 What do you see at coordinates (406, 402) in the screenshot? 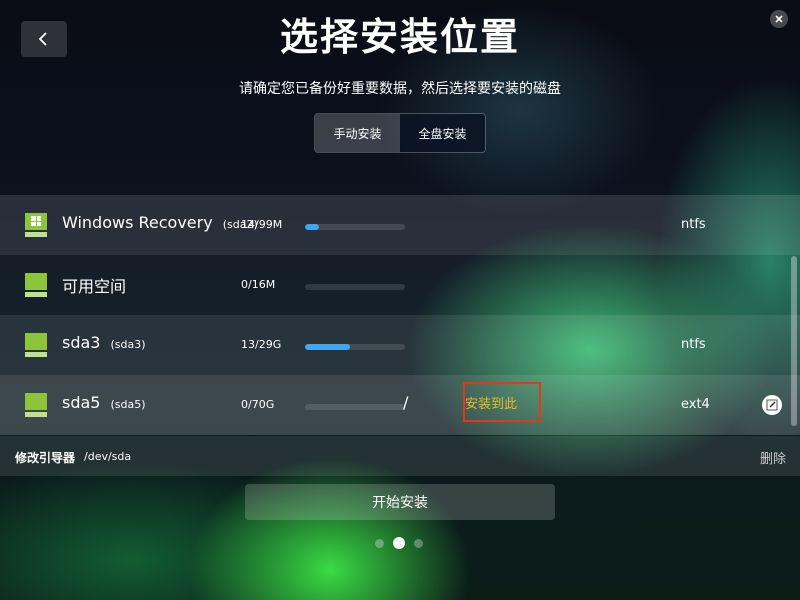
I see `partition-mount-point: /` at bounding box center [406, 402].